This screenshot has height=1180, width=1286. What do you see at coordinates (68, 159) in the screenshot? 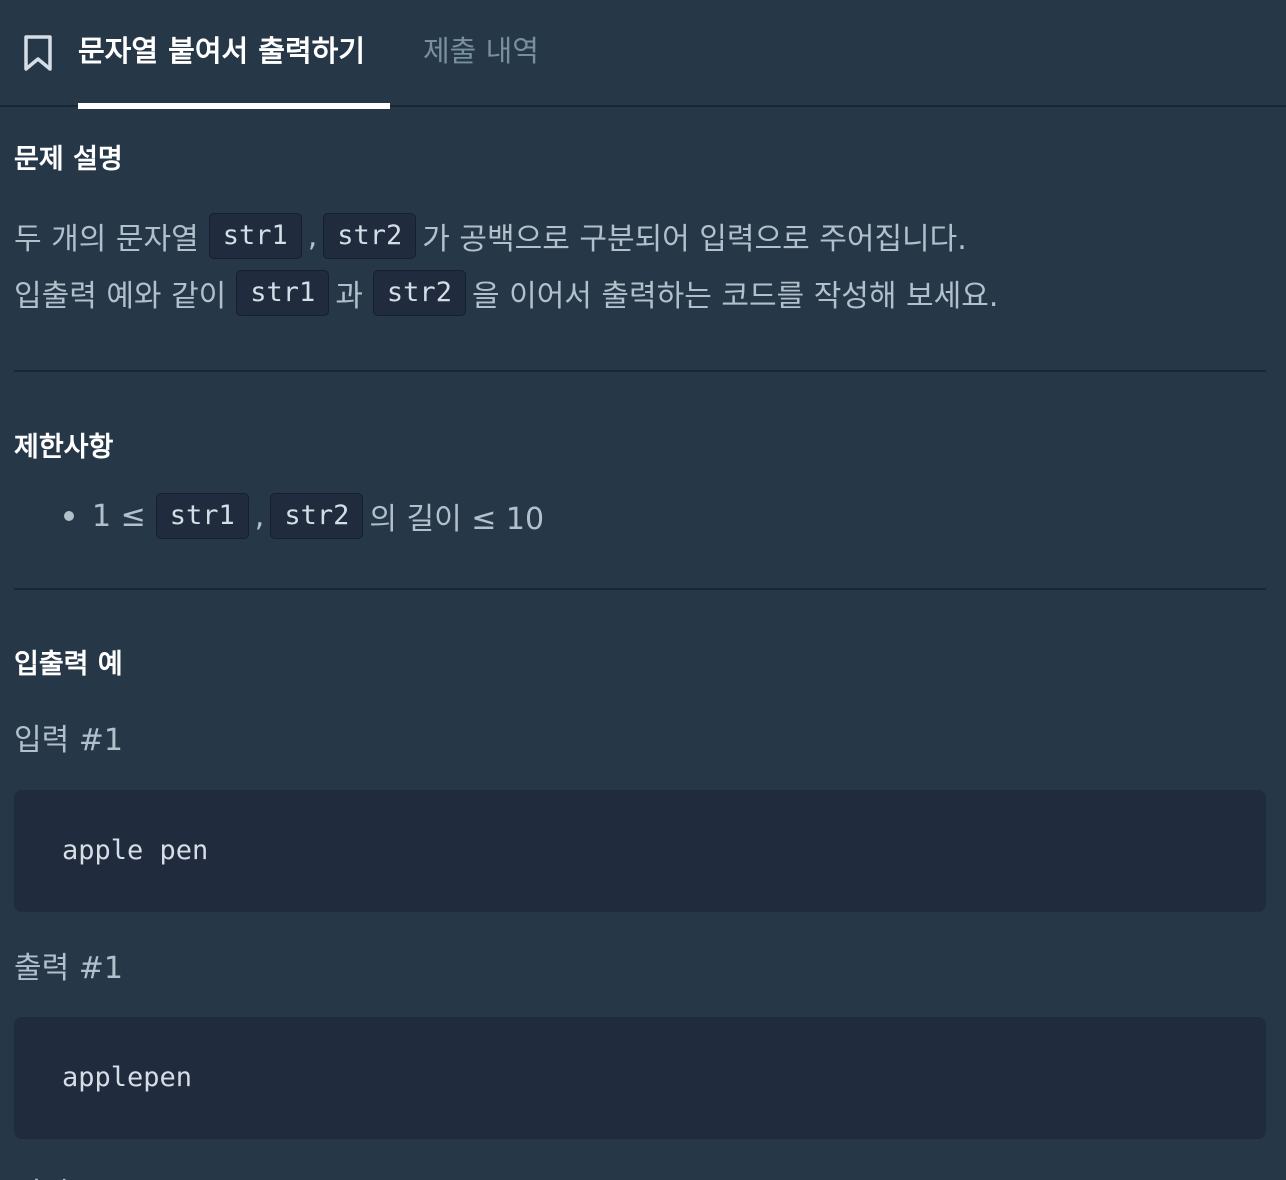
I see `description-title: 문제 설명` at bounding box center [68, 159].